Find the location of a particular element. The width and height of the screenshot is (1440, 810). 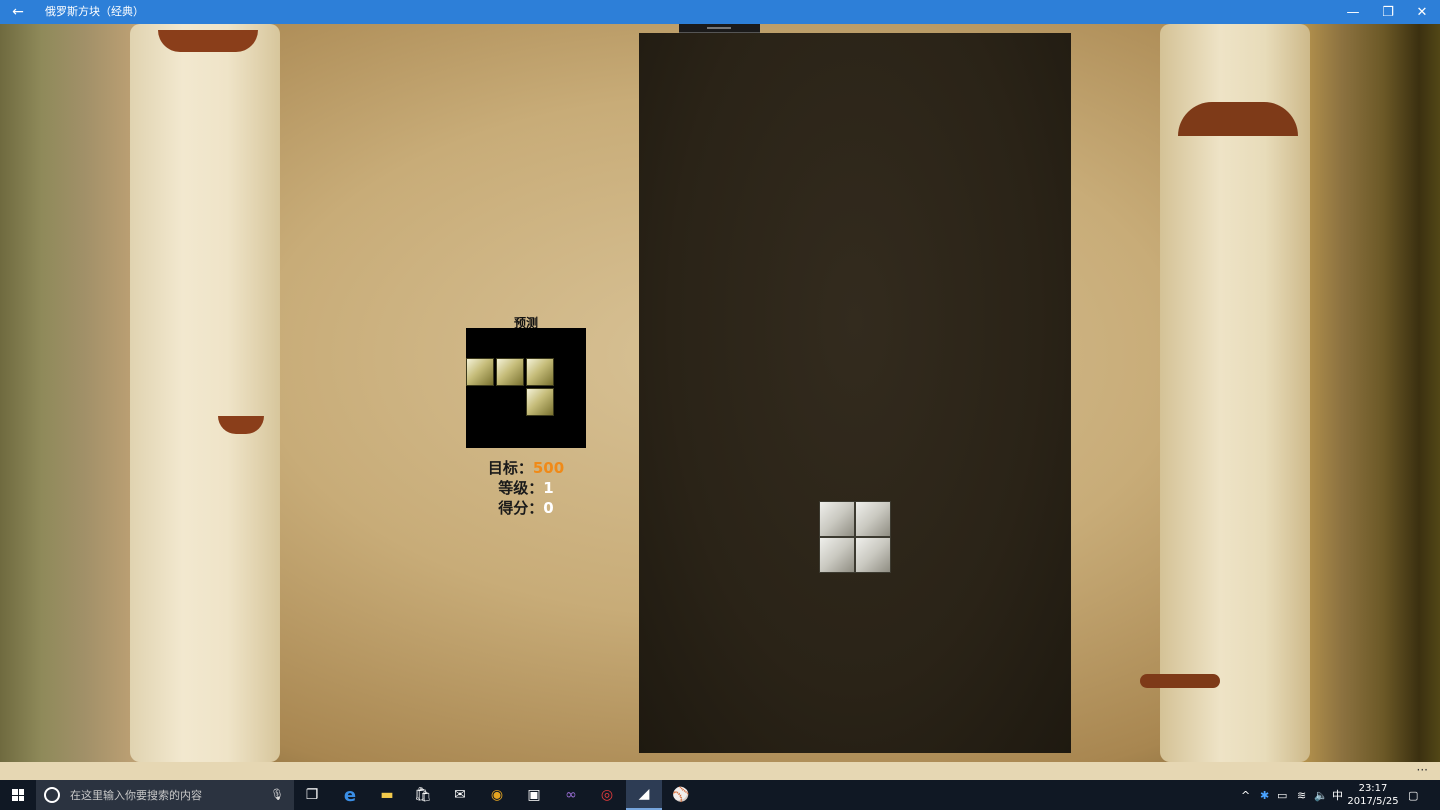

next-piece-preview is located at coordinates (526, 388).